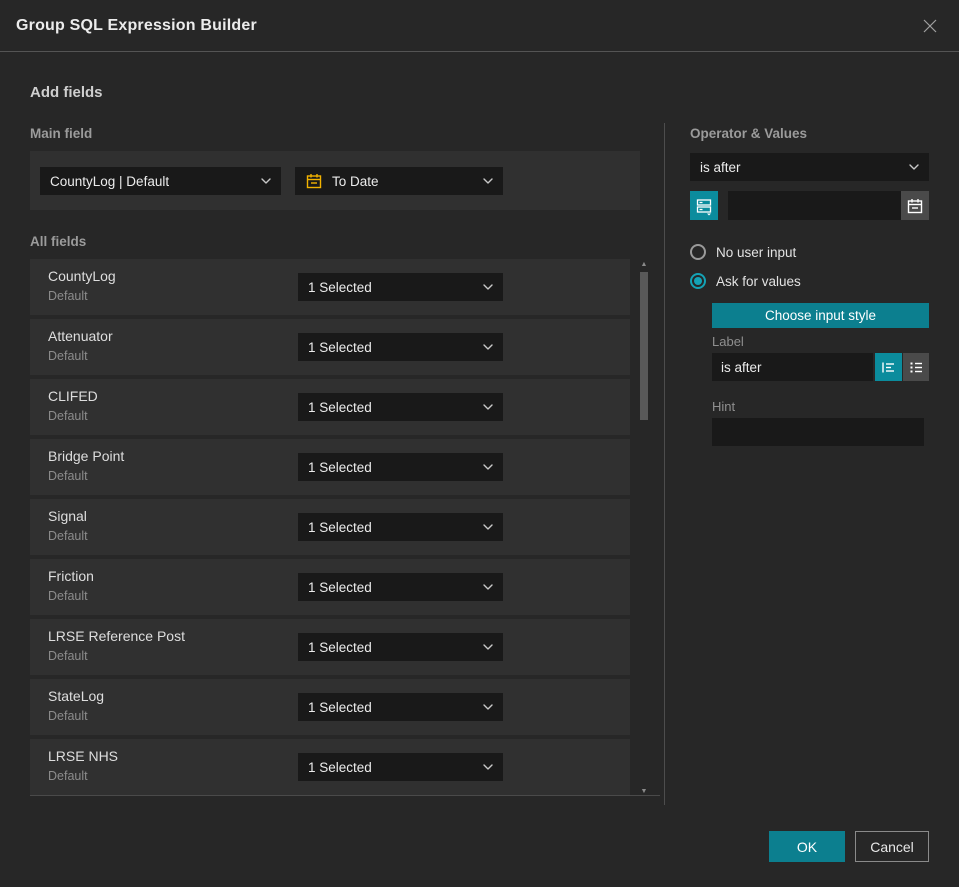 This screenshot has height=887, width=959. Describe the element at coordinates (644, 530) in the screenshot. I see `fields-list-scrollbar: ▲ ▼` at that location.